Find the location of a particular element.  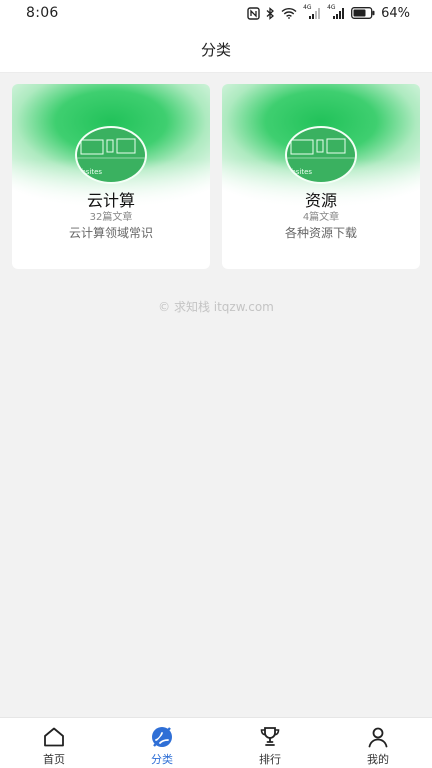

nav-item-ranking: 排行 is located at coordinates (270, 743).